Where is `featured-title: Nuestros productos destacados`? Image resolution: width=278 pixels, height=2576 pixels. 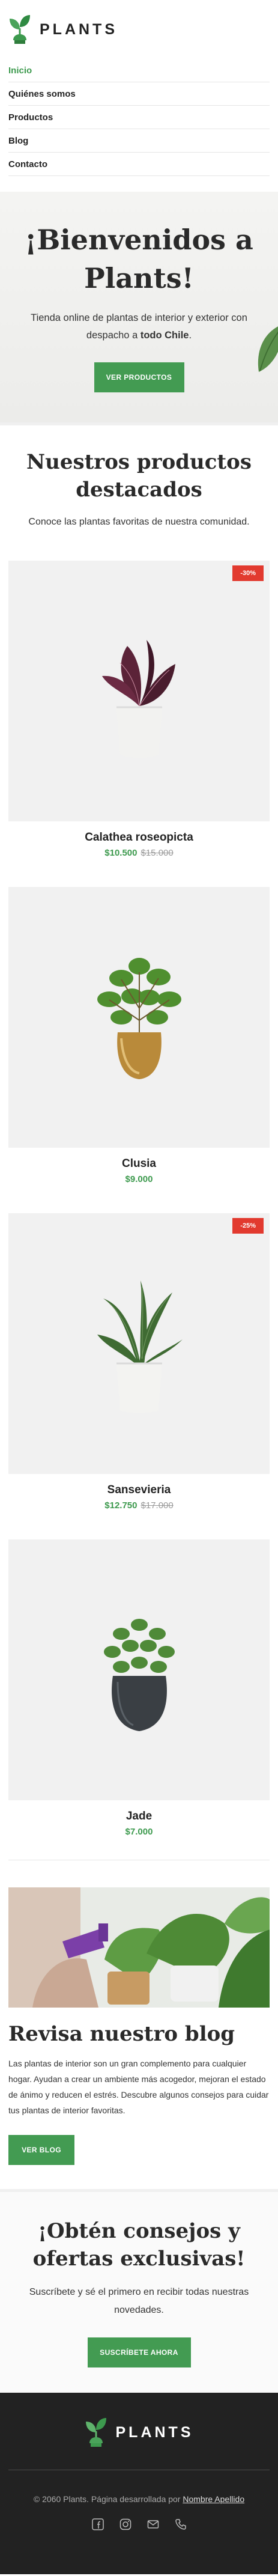
featured-title: Nuestros productos destacados is located at coordinates (139, 476).